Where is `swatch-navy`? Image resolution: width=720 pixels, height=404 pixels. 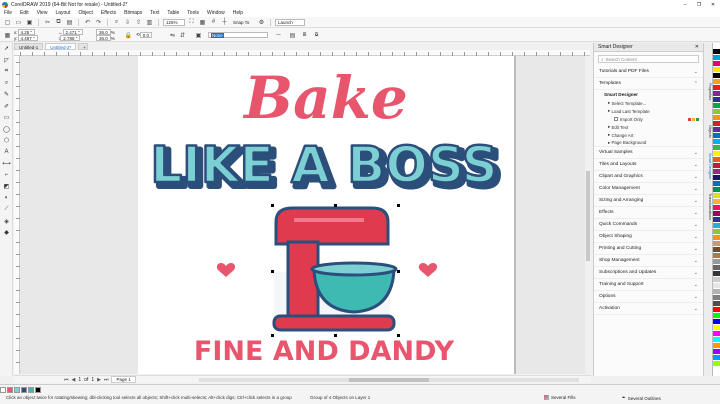 swatch-navy is located at coordinates (24, 390).